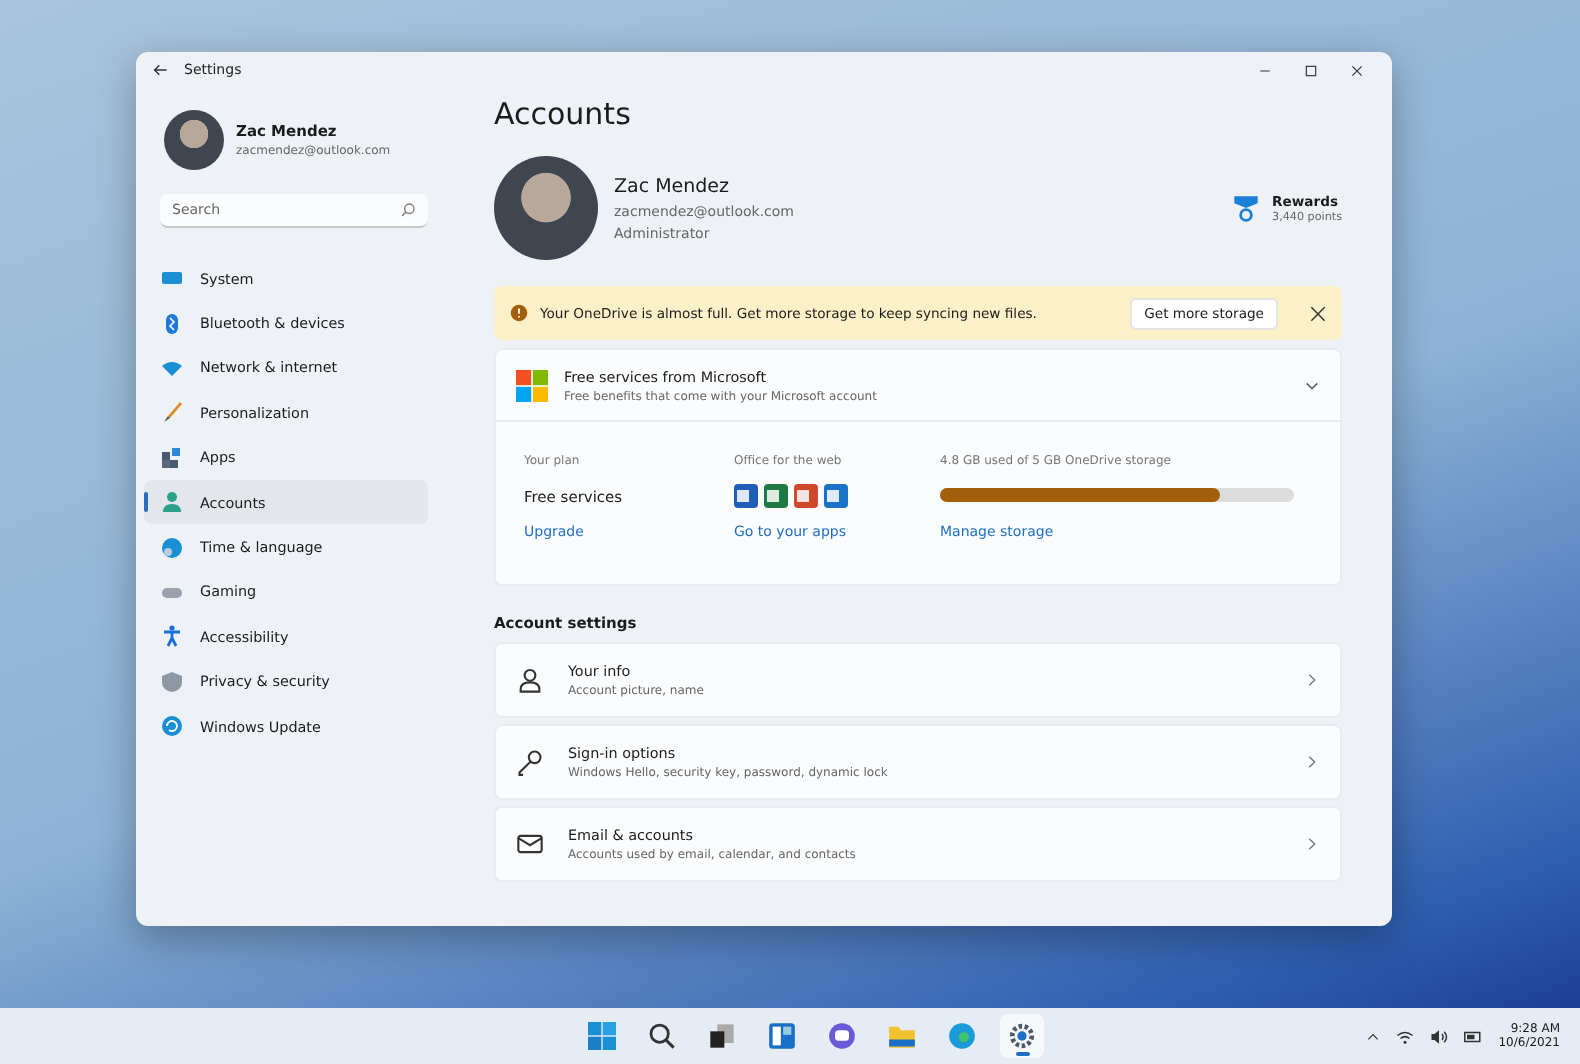 The image size is (1580, 1064). What do you see at coordinates (1373, 1036) in the screenshot?
I see `caret-up-icon` at bounding box center [1373, 1036].